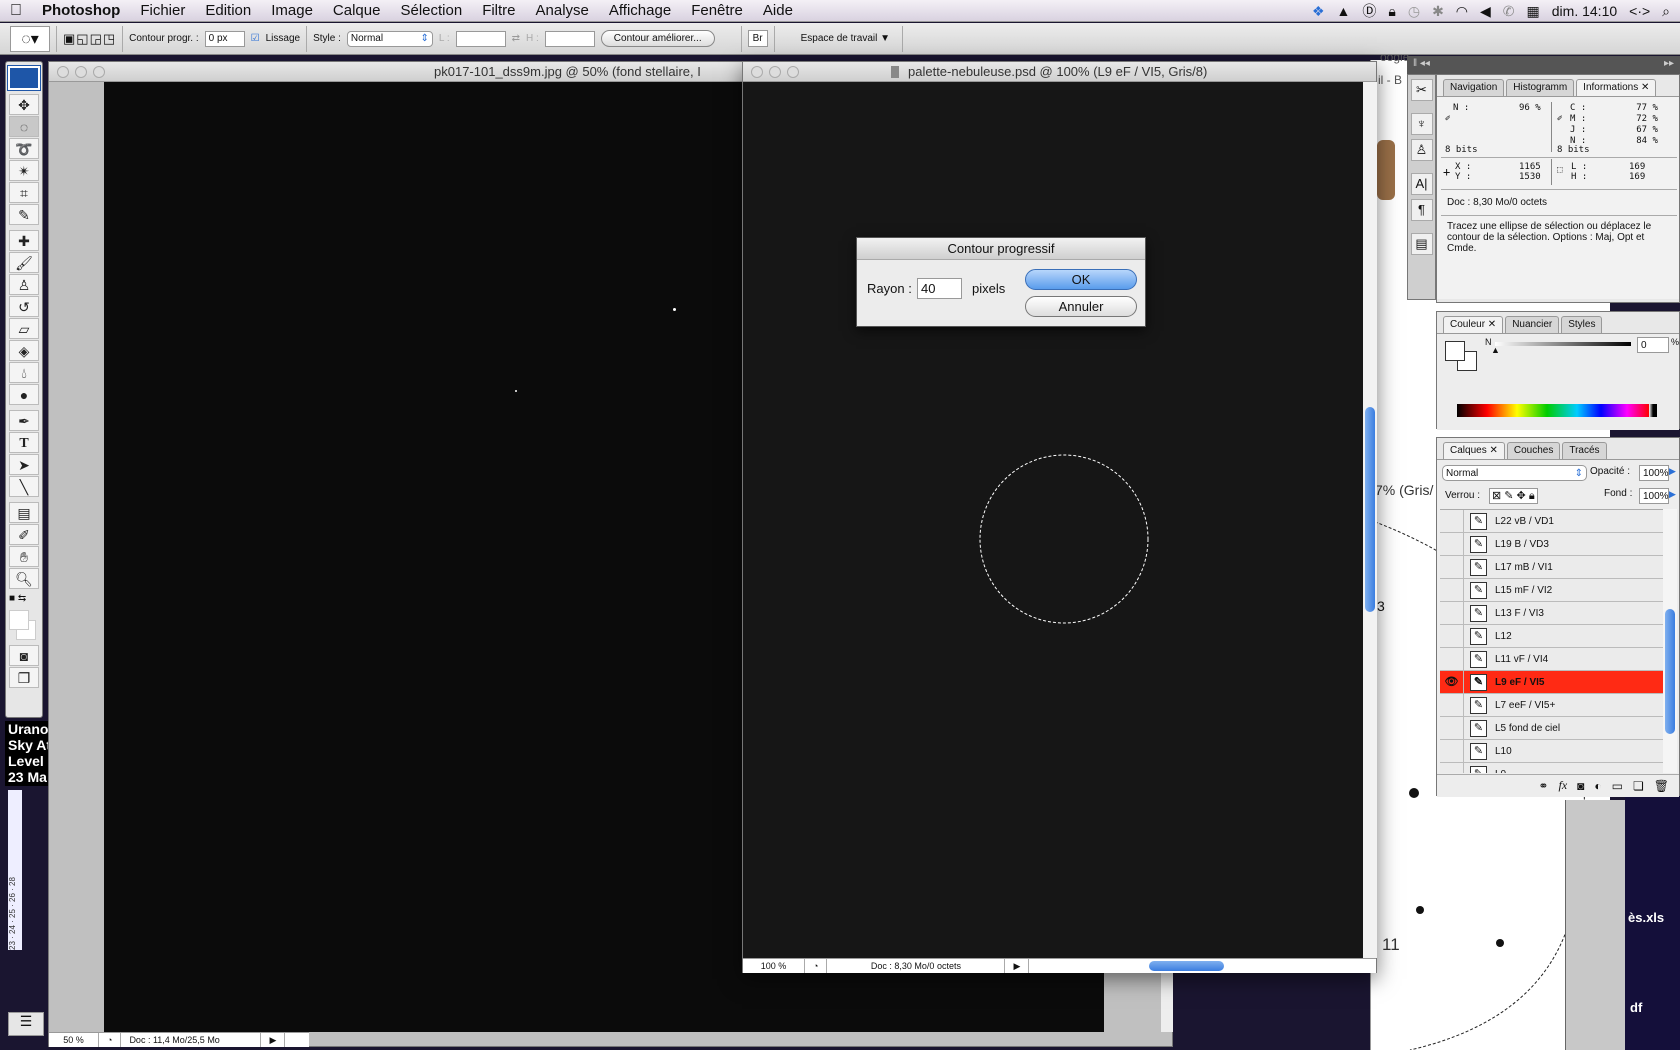 This screenshot has height=1050, width=1680. I want to click on paragraph-icon: ¶, so click(1421, 210).